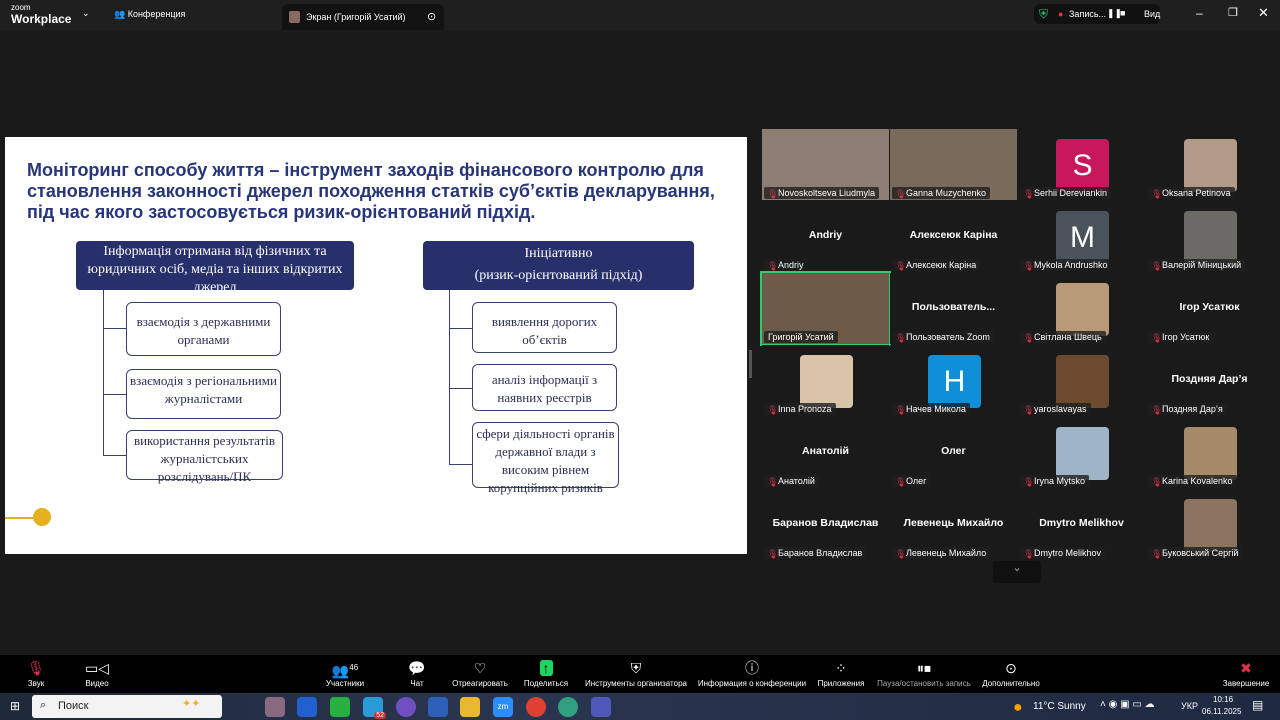 The image size is (1280, 720). What do you see at coordinates (480, 683) in the screenshot?
I see `react-label: Отреагировать` at bounding box center [480, 683].